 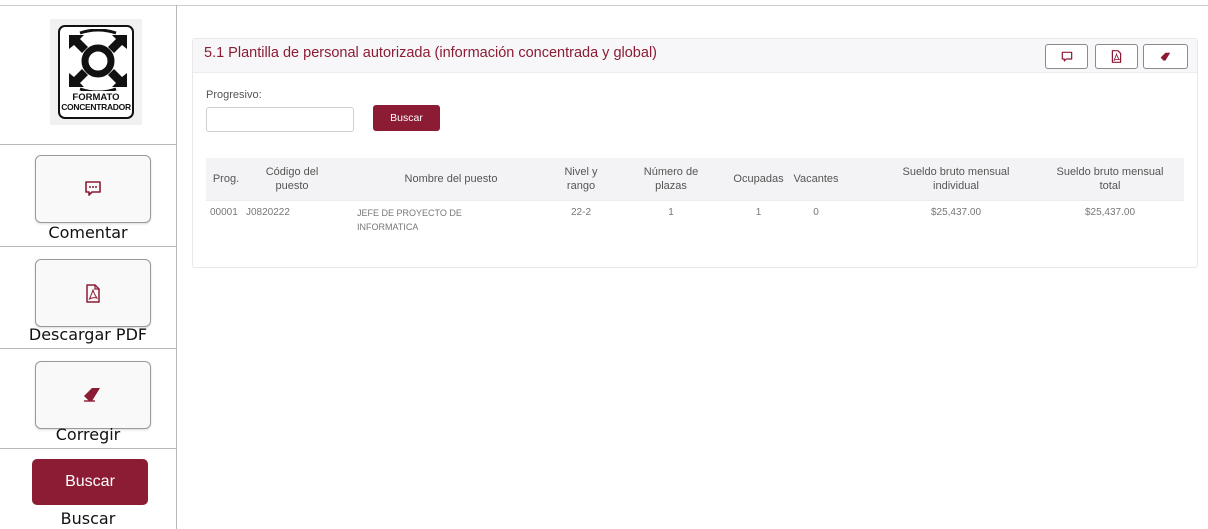 I want to click on col-header-sueldo-individual: Sueldo bruto mensual individual, so click(x=956, y=179).